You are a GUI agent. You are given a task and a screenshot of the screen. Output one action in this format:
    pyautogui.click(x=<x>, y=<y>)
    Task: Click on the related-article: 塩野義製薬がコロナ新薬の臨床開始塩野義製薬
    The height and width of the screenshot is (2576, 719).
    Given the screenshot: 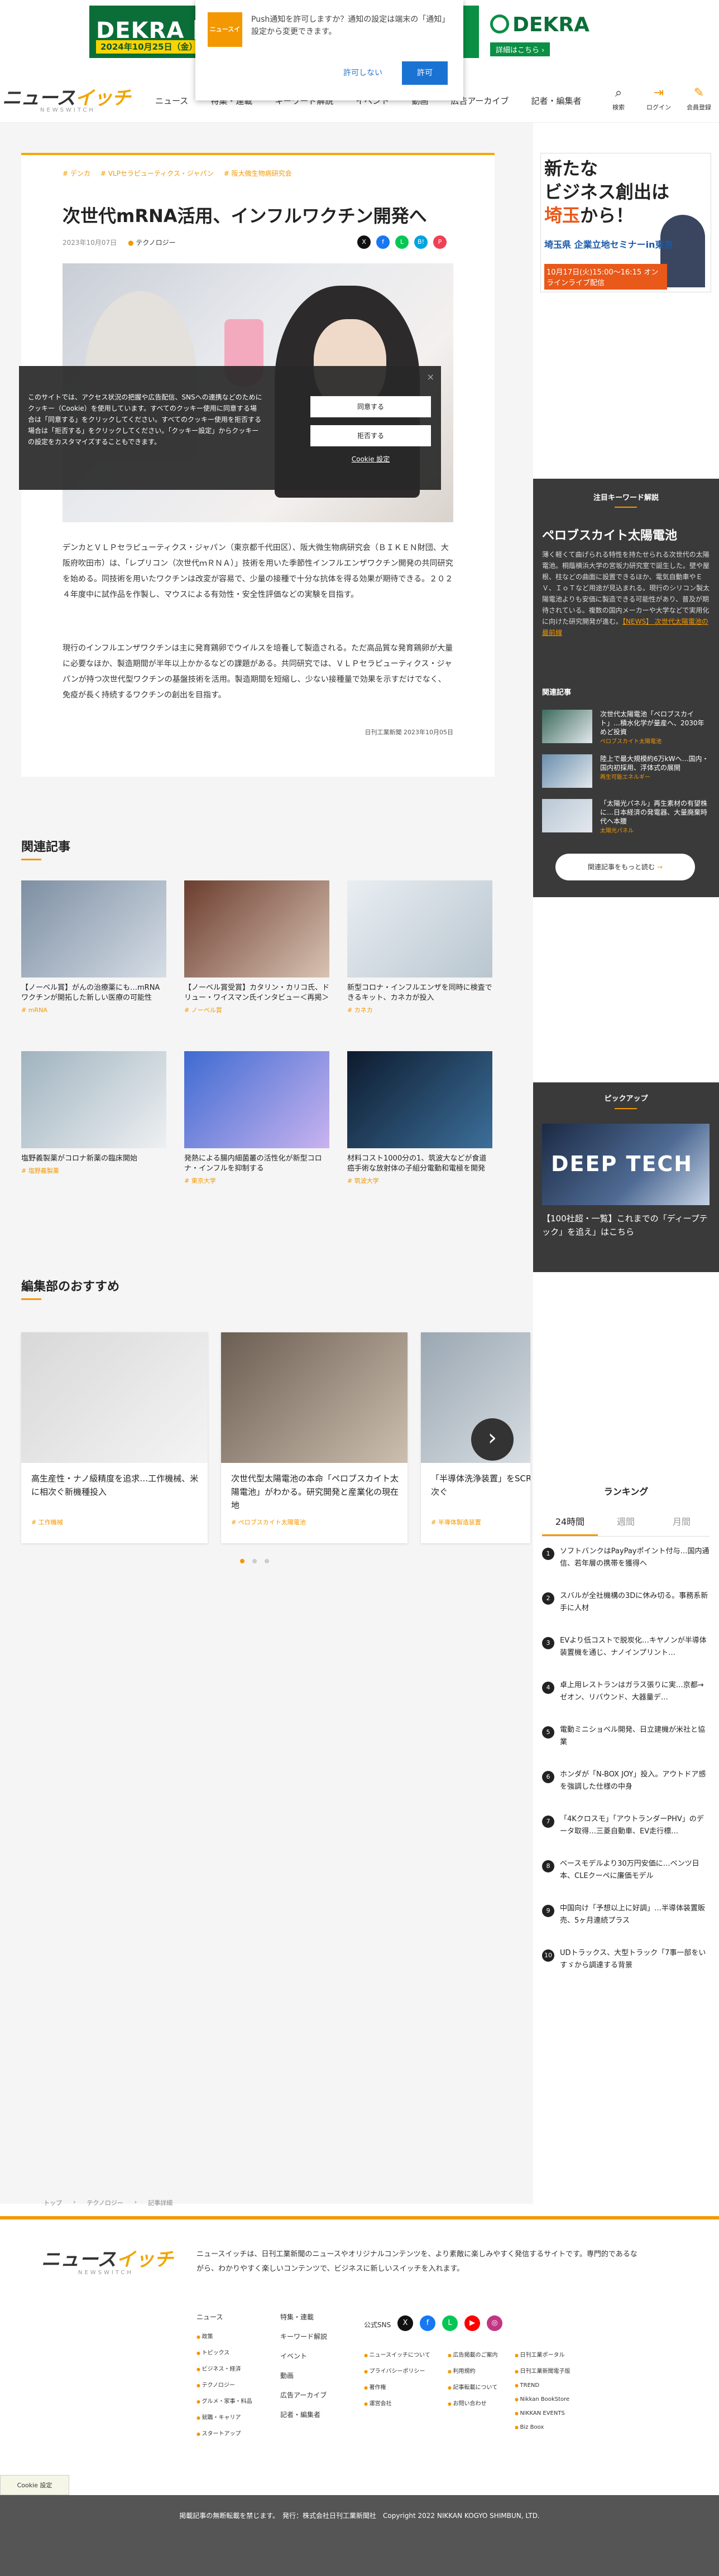 What is the action you would take?
    pyautogui.click(x=93, y=1114)
    